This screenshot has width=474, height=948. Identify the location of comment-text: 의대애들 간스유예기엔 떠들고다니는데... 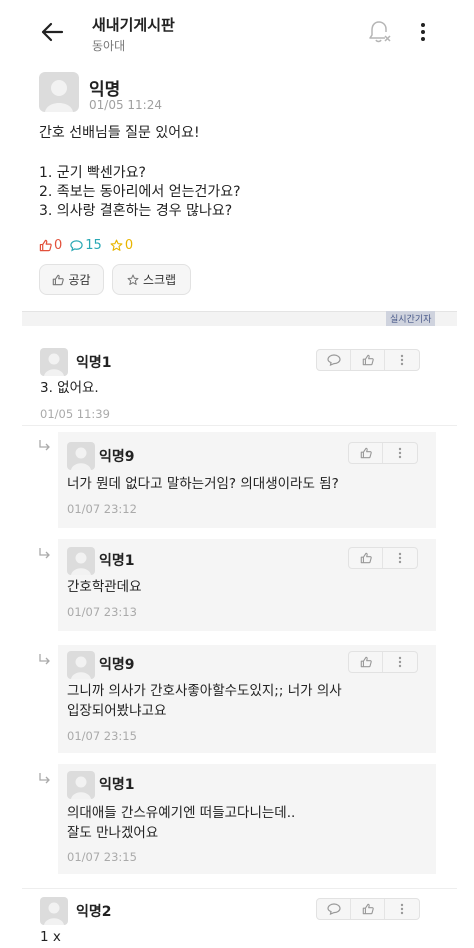
(181, 813).